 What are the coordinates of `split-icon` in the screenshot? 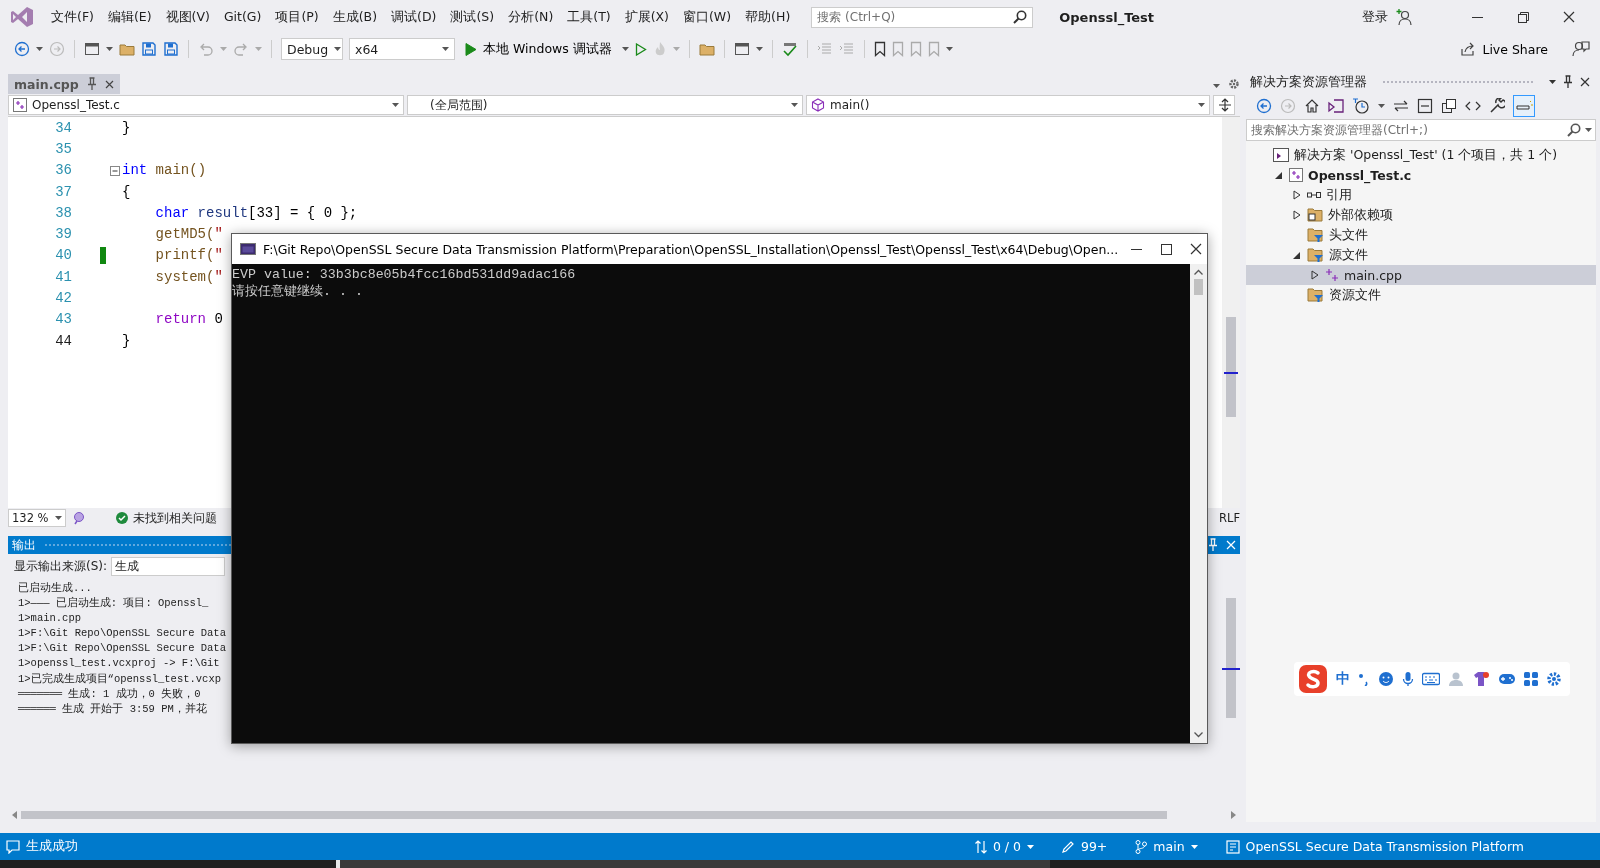 It's located at (1225, 105).